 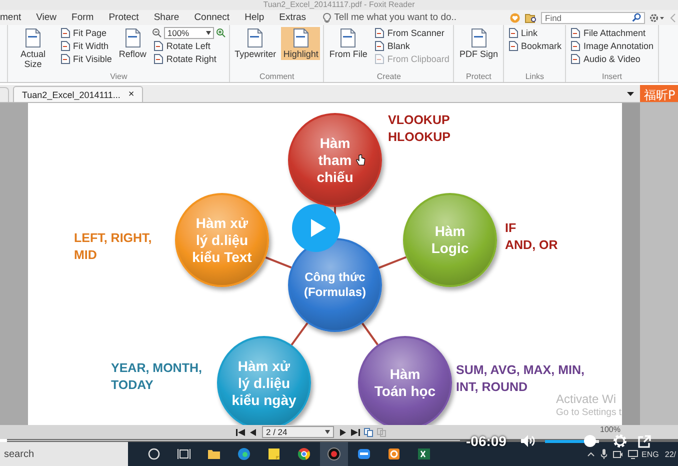 I want to click on ribbon-button: Rotate Right, so click(x=189, y=59).